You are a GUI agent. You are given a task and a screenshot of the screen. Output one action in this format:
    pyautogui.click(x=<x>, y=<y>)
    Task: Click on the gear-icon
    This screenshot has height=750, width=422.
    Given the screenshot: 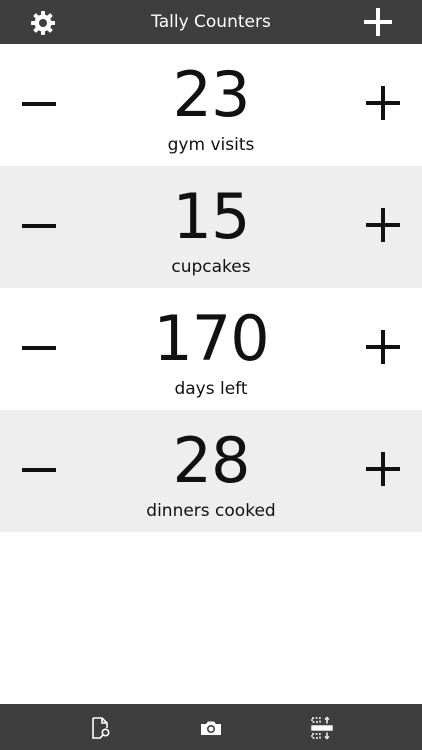 What is the action you would take?
    pyautogui.click(x=43, y=23)
    